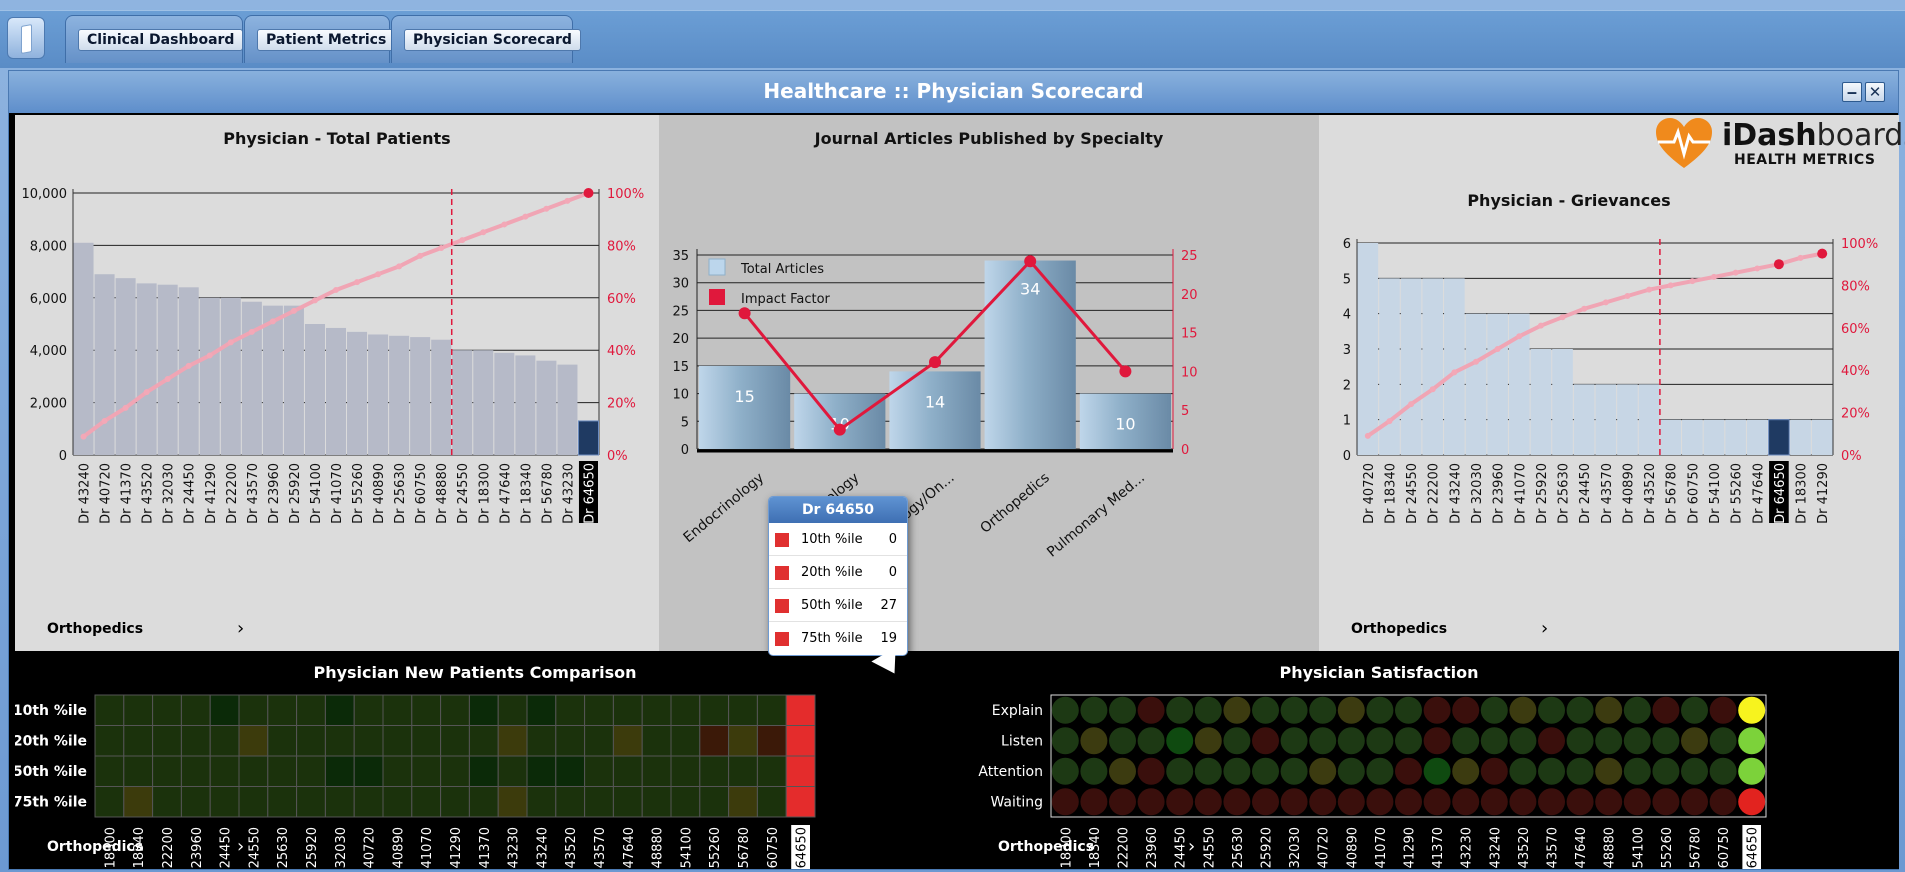 The height and width of the screenshot is (872, 1905). Describe the element at coordinates (617, 456) in the screenshot. I see `y2-tick-label: 0%` at that location.